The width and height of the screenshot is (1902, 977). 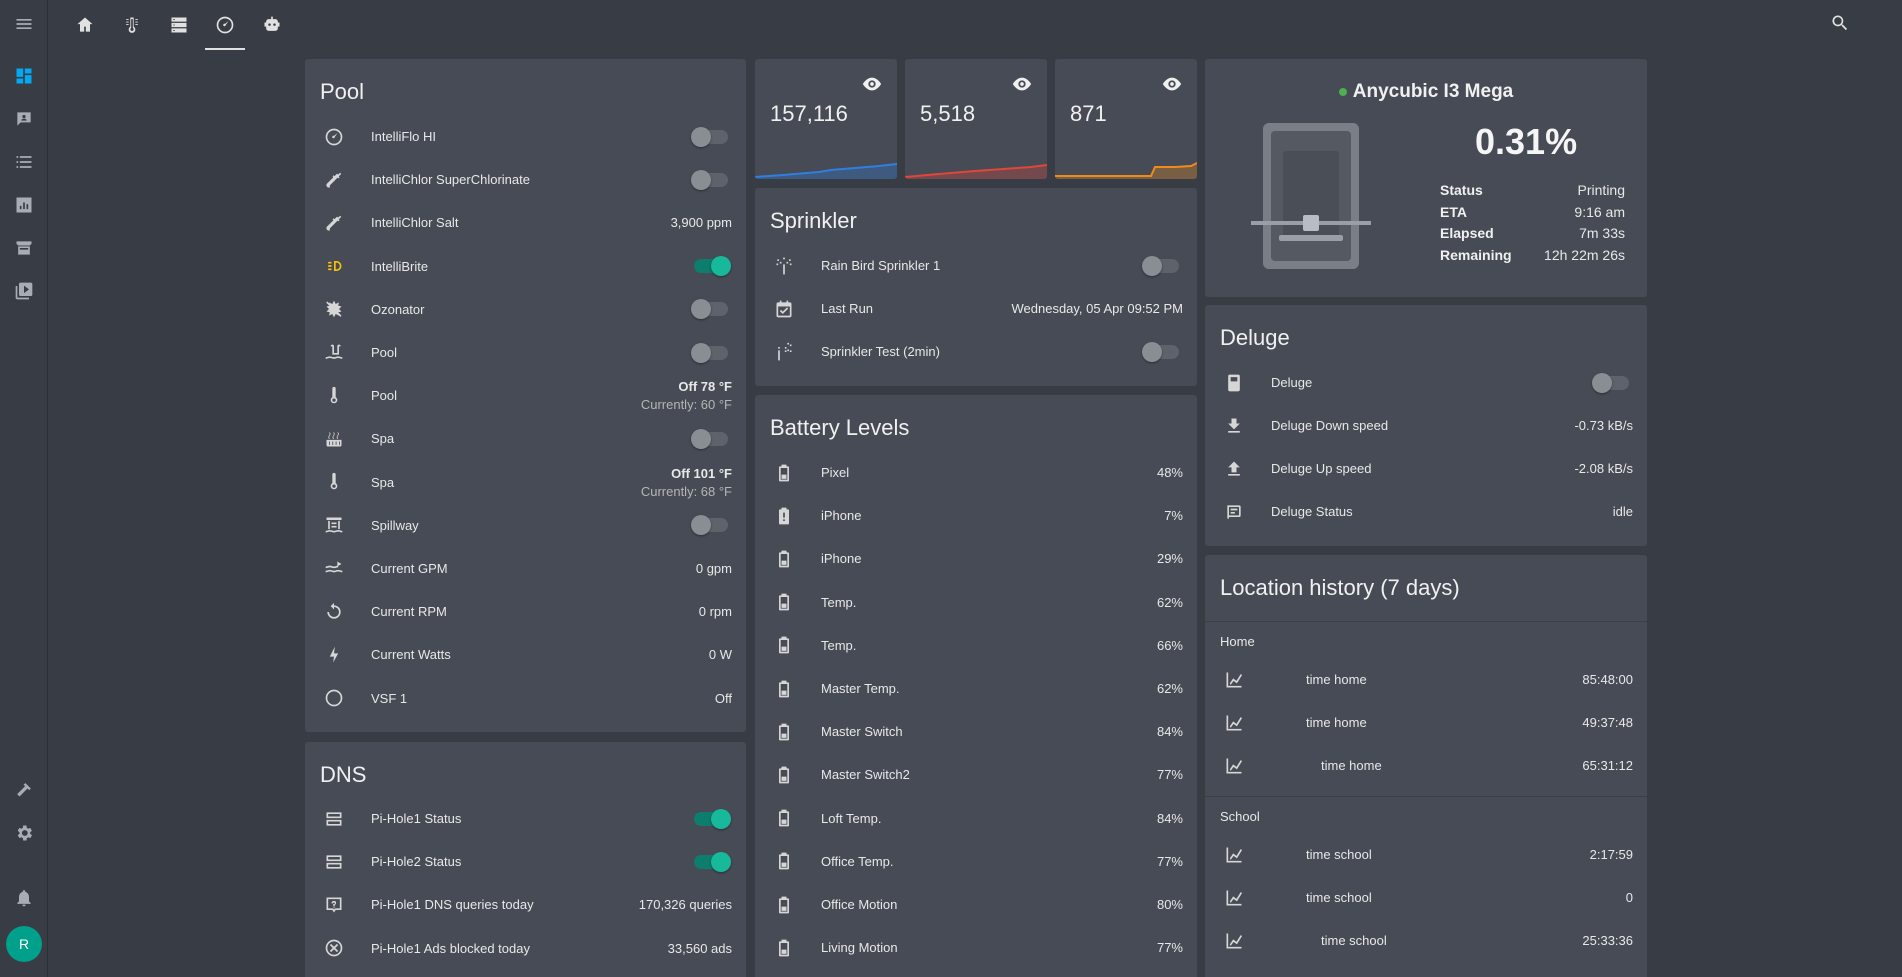 I want to click on stat-card-1: 157,116, so click(x=826, y=119).